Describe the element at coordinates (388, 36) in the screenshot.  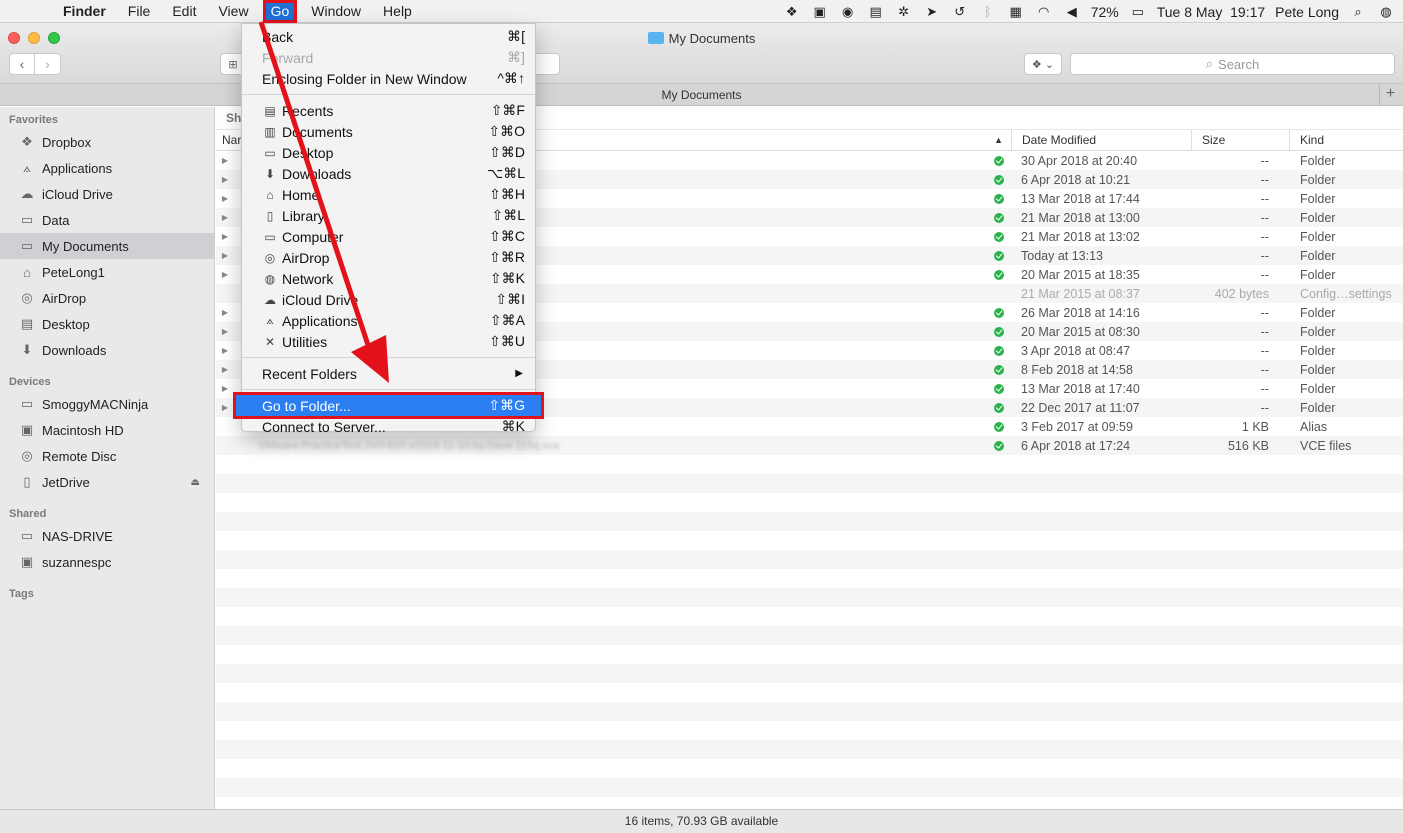
I see `menu-item-back: Back ⌘[` at that location.